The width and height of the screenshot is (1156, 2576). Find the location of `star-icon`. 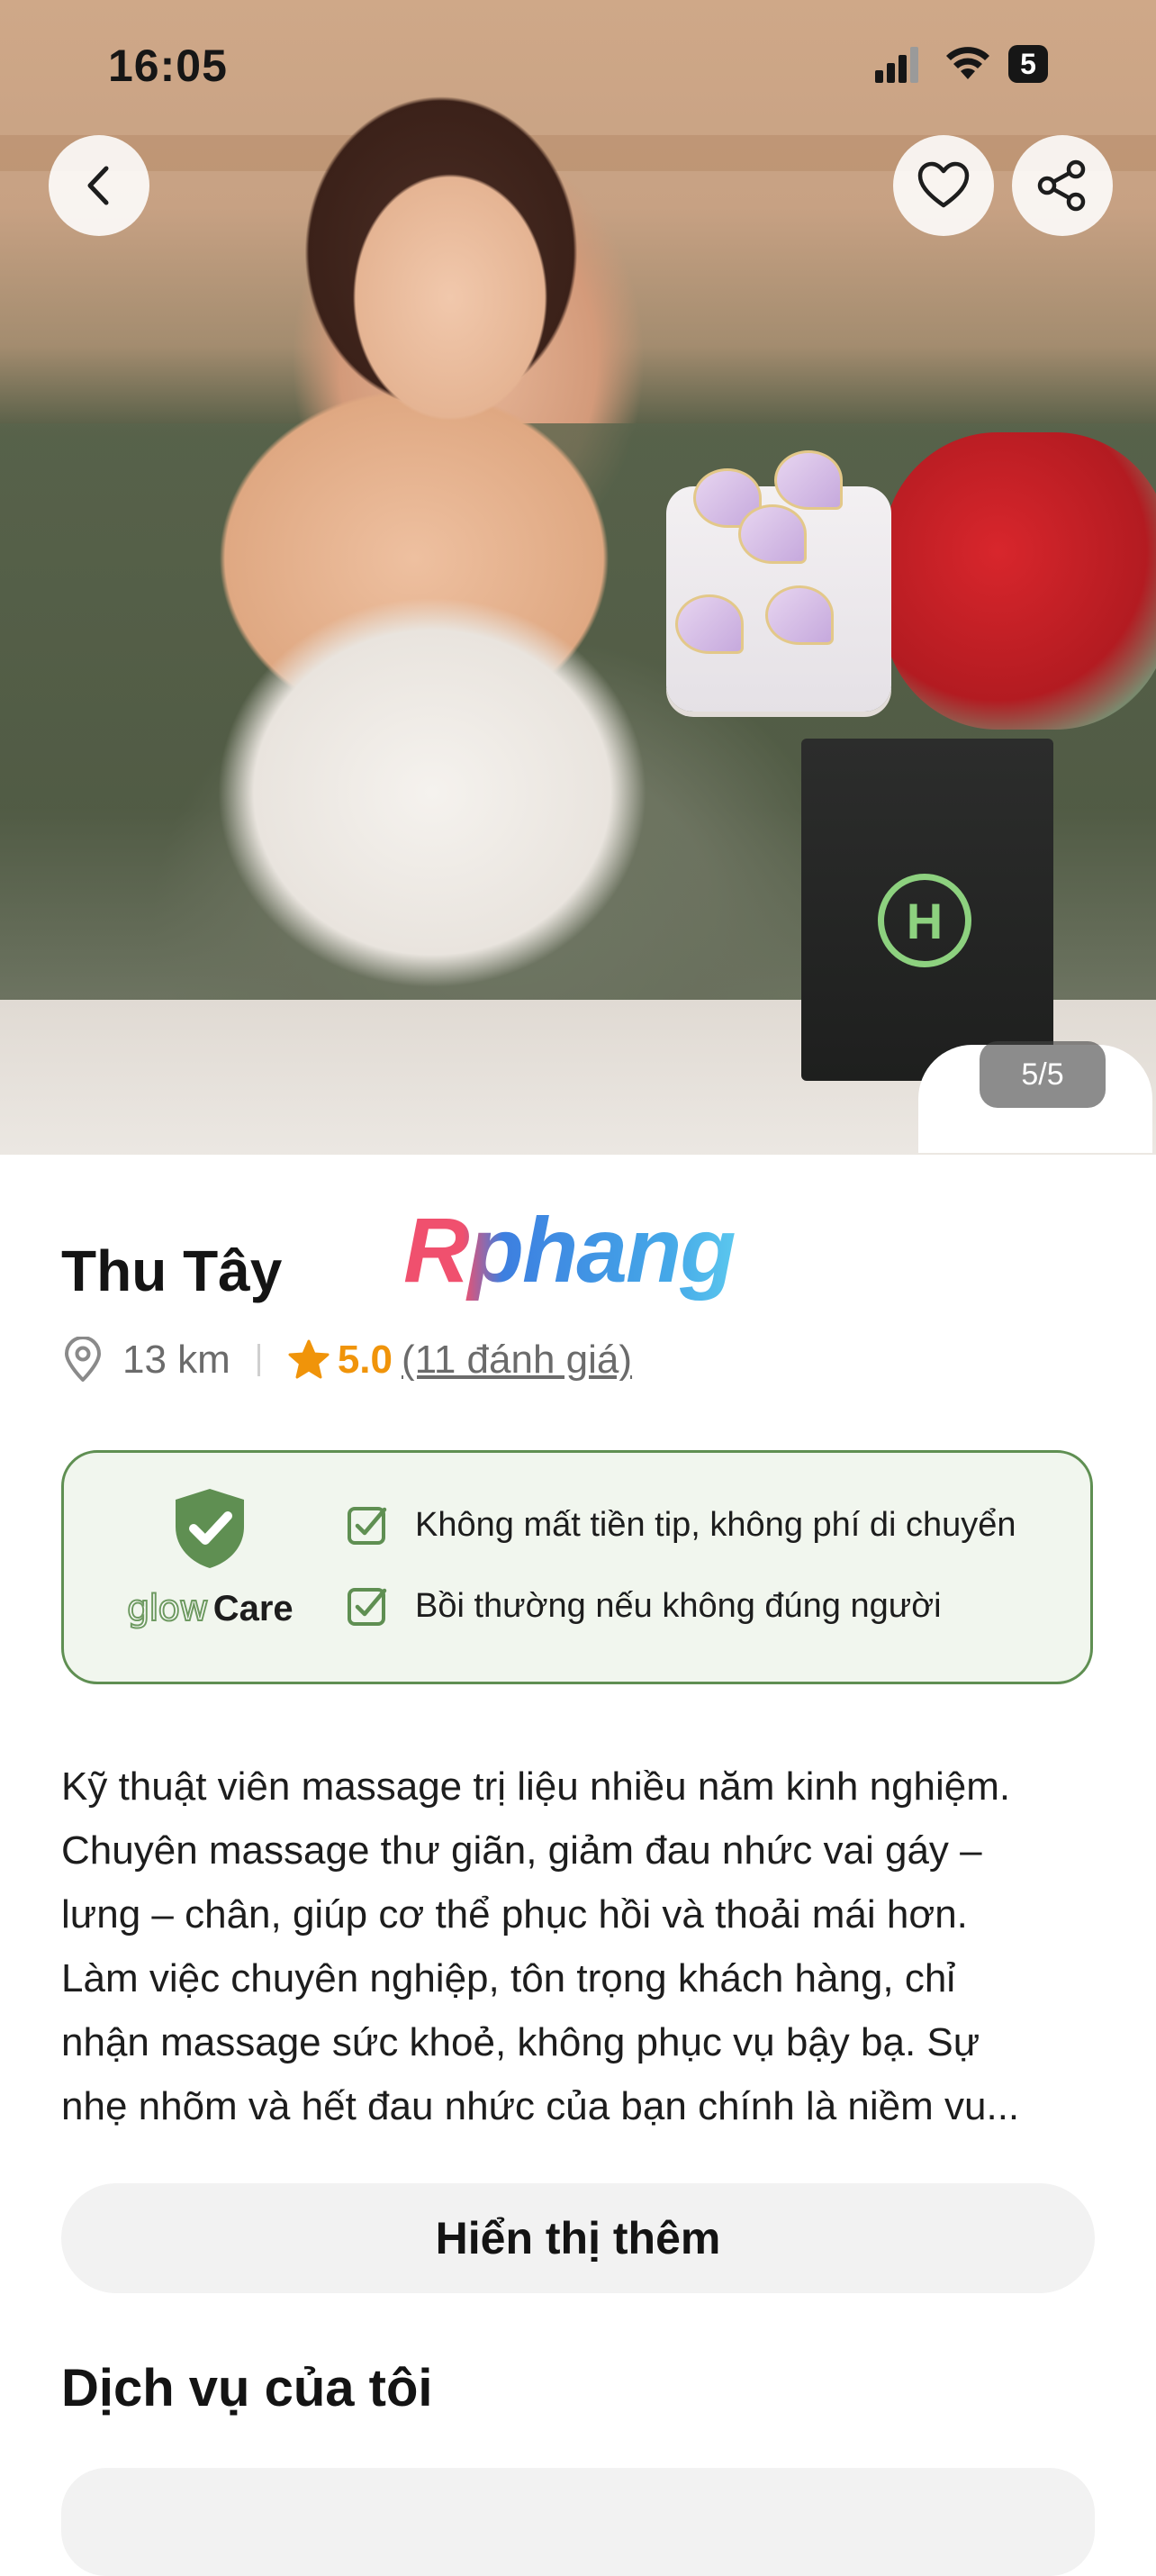

star-icon is located at coordinates (309, 1359).